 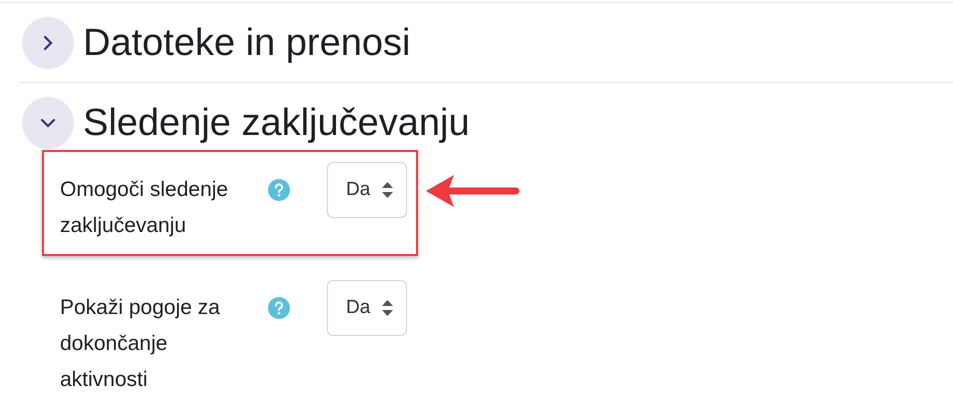 I want to click on field-label: Pokaži pogoje za dokončanje aktivnosti, so click(x=140, y=344).